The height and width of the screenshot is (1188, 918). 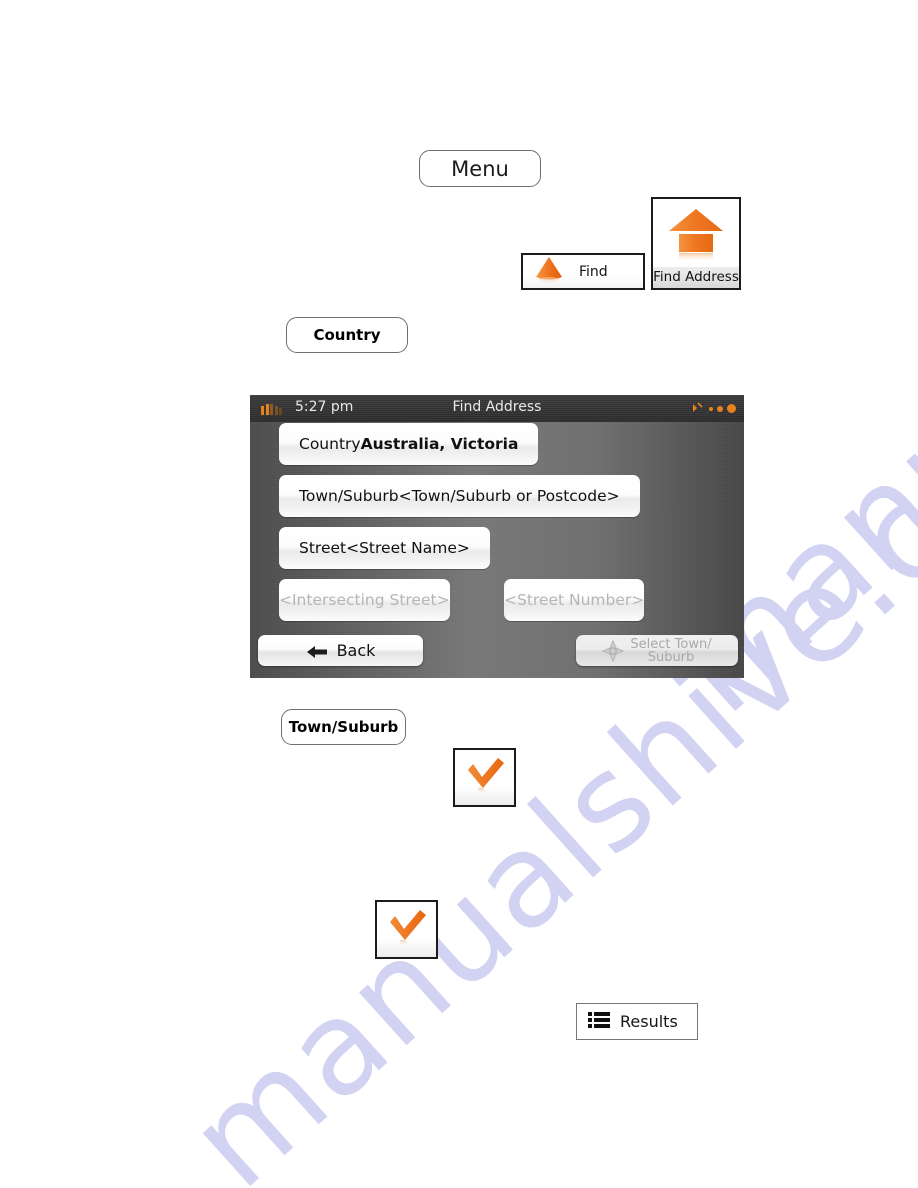 I want to click on row-intersecting-street: <Intersecting Street>, so click(x=364, y=603).